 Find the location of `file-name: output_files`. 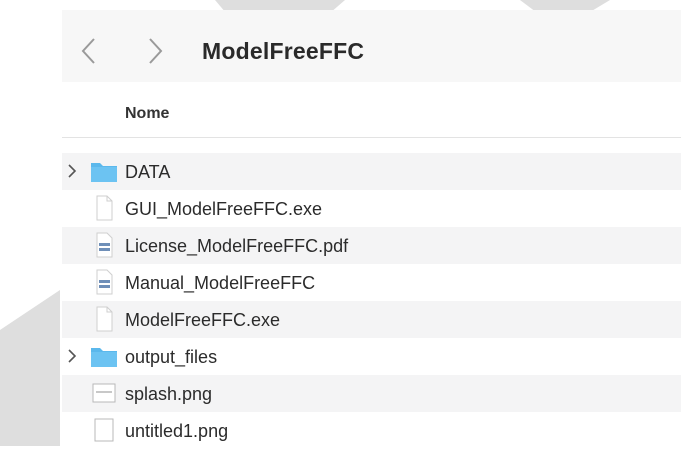

file-name: output_files is located at coordinates (171, 357).